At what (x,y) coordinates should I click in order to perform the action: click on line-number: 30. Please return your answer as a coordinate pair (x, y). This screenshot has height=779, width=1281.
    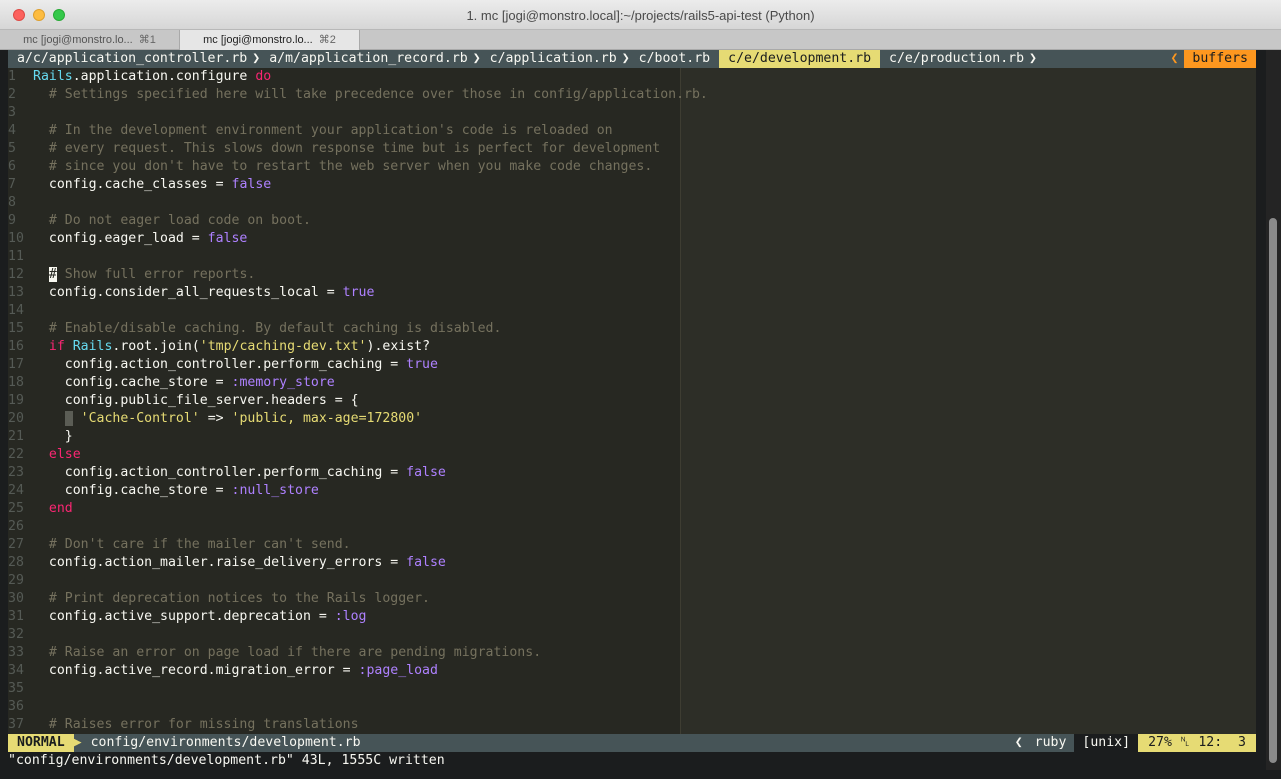
    Looking at the image, I should click on (16, 598).